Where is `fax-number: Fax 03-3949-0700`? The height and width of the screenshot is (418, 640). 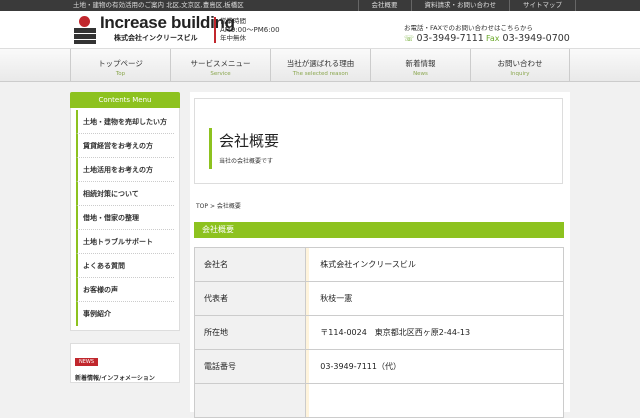
fax-number: Fax 03-3949-0700 is located at coordinates (528, 38).